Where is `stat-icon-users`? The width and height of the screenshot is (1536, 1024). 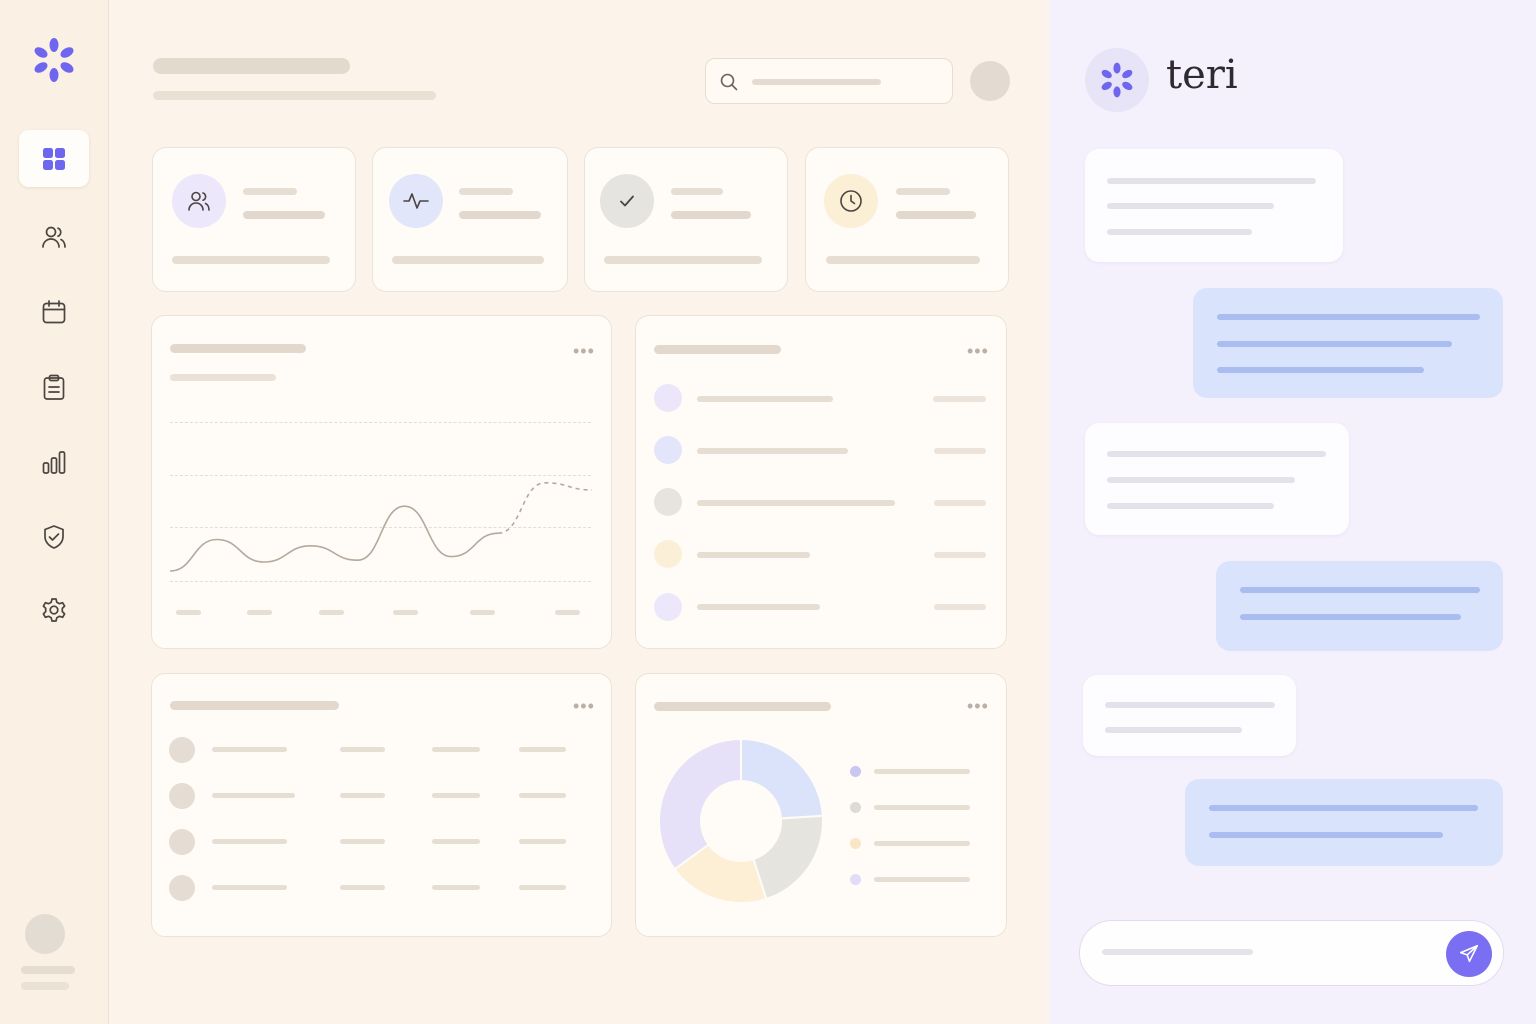 stat-icon-users is located at coordinates (199, 201).